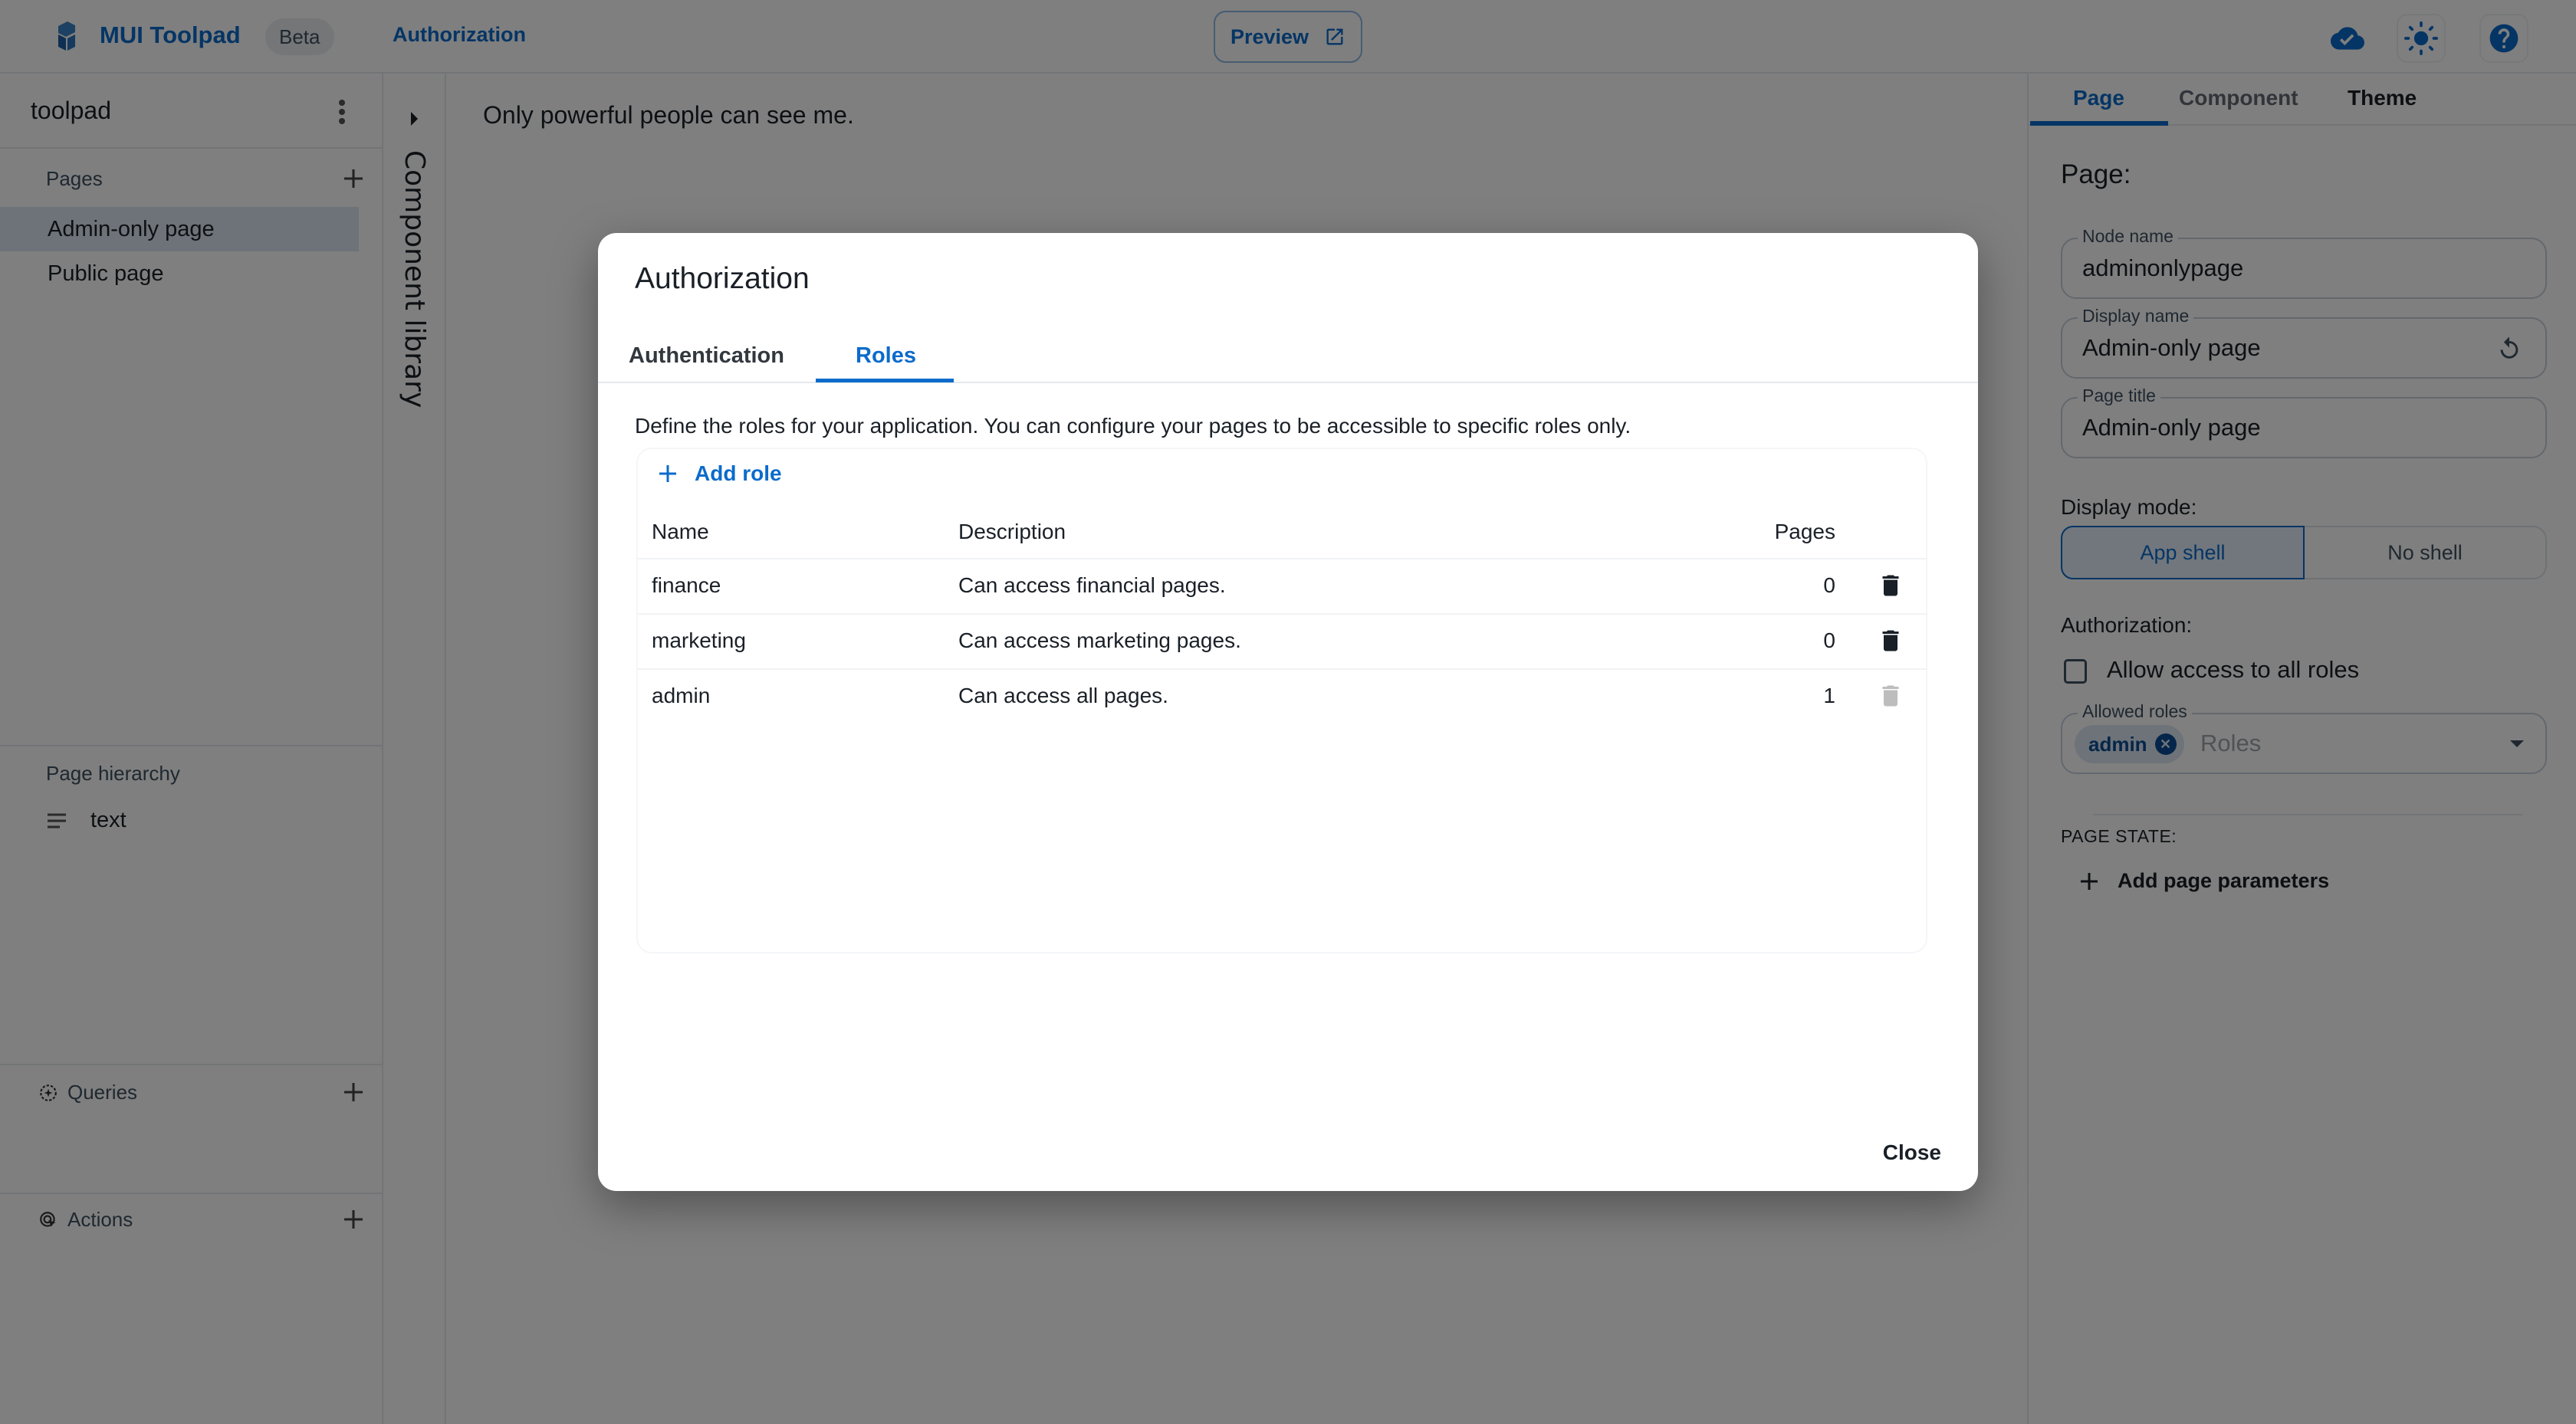 The height and width of the screenshot is (1424, 2576). I want to click on tab-roles: Roles, so click(886, 356).